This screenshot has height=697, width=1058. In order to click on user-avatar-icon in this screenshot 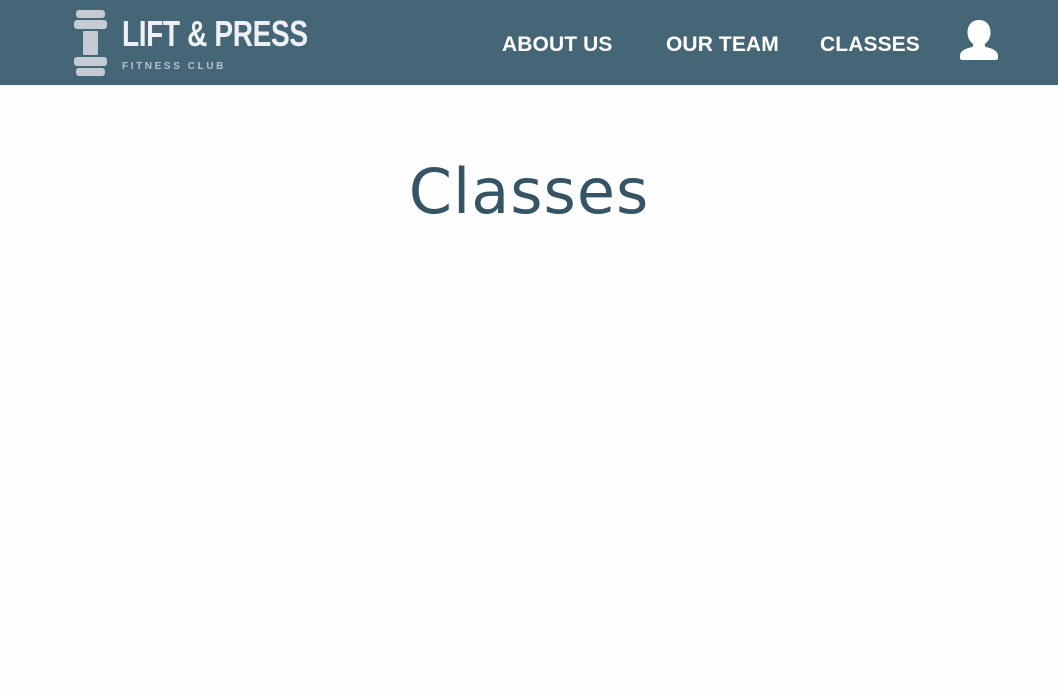, I will do `click(979, 40)`.